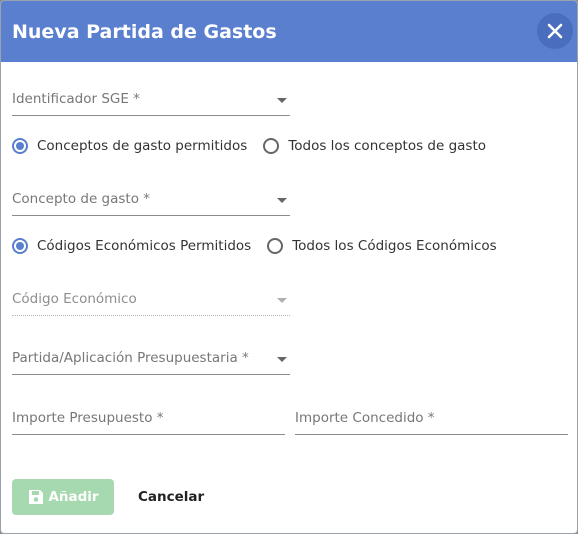 Image resolution: width=578 pixels, height=534 pixels. Describe the element at coordinates (142, 146) in the screenshot. I see `radio-conceptos-permitidos-label: Conceptos de gasto permitidos` at that location.